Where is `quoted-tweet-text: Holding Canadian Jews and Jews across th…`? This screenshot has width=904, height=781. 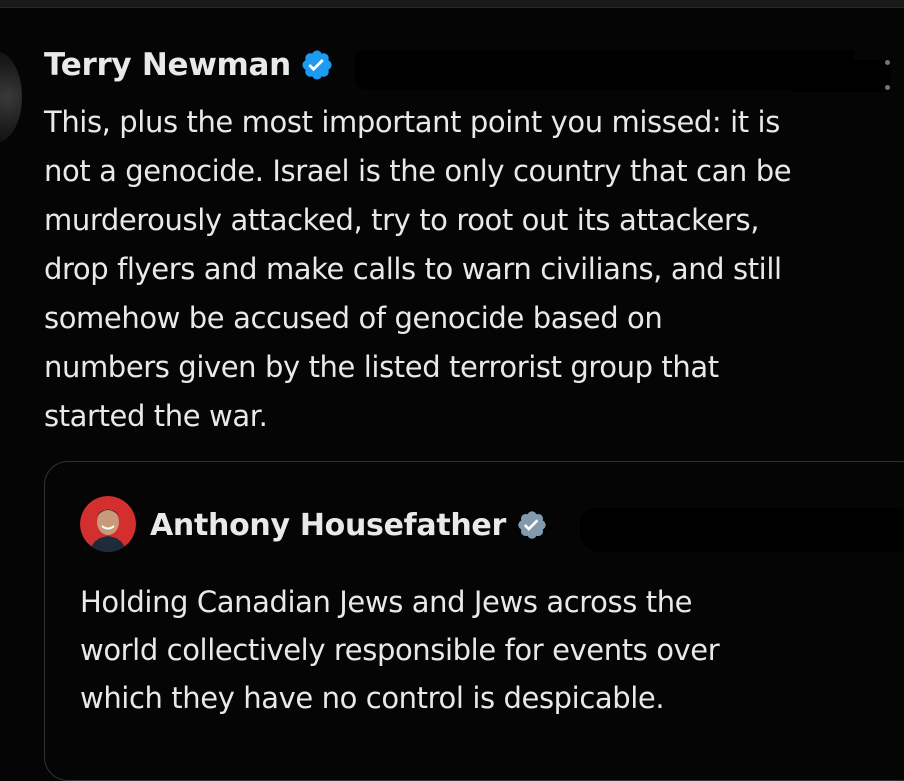 quoted-tweet-text: Holding Canadian Jews and Jews across th… is located at coordinates (400, 650).